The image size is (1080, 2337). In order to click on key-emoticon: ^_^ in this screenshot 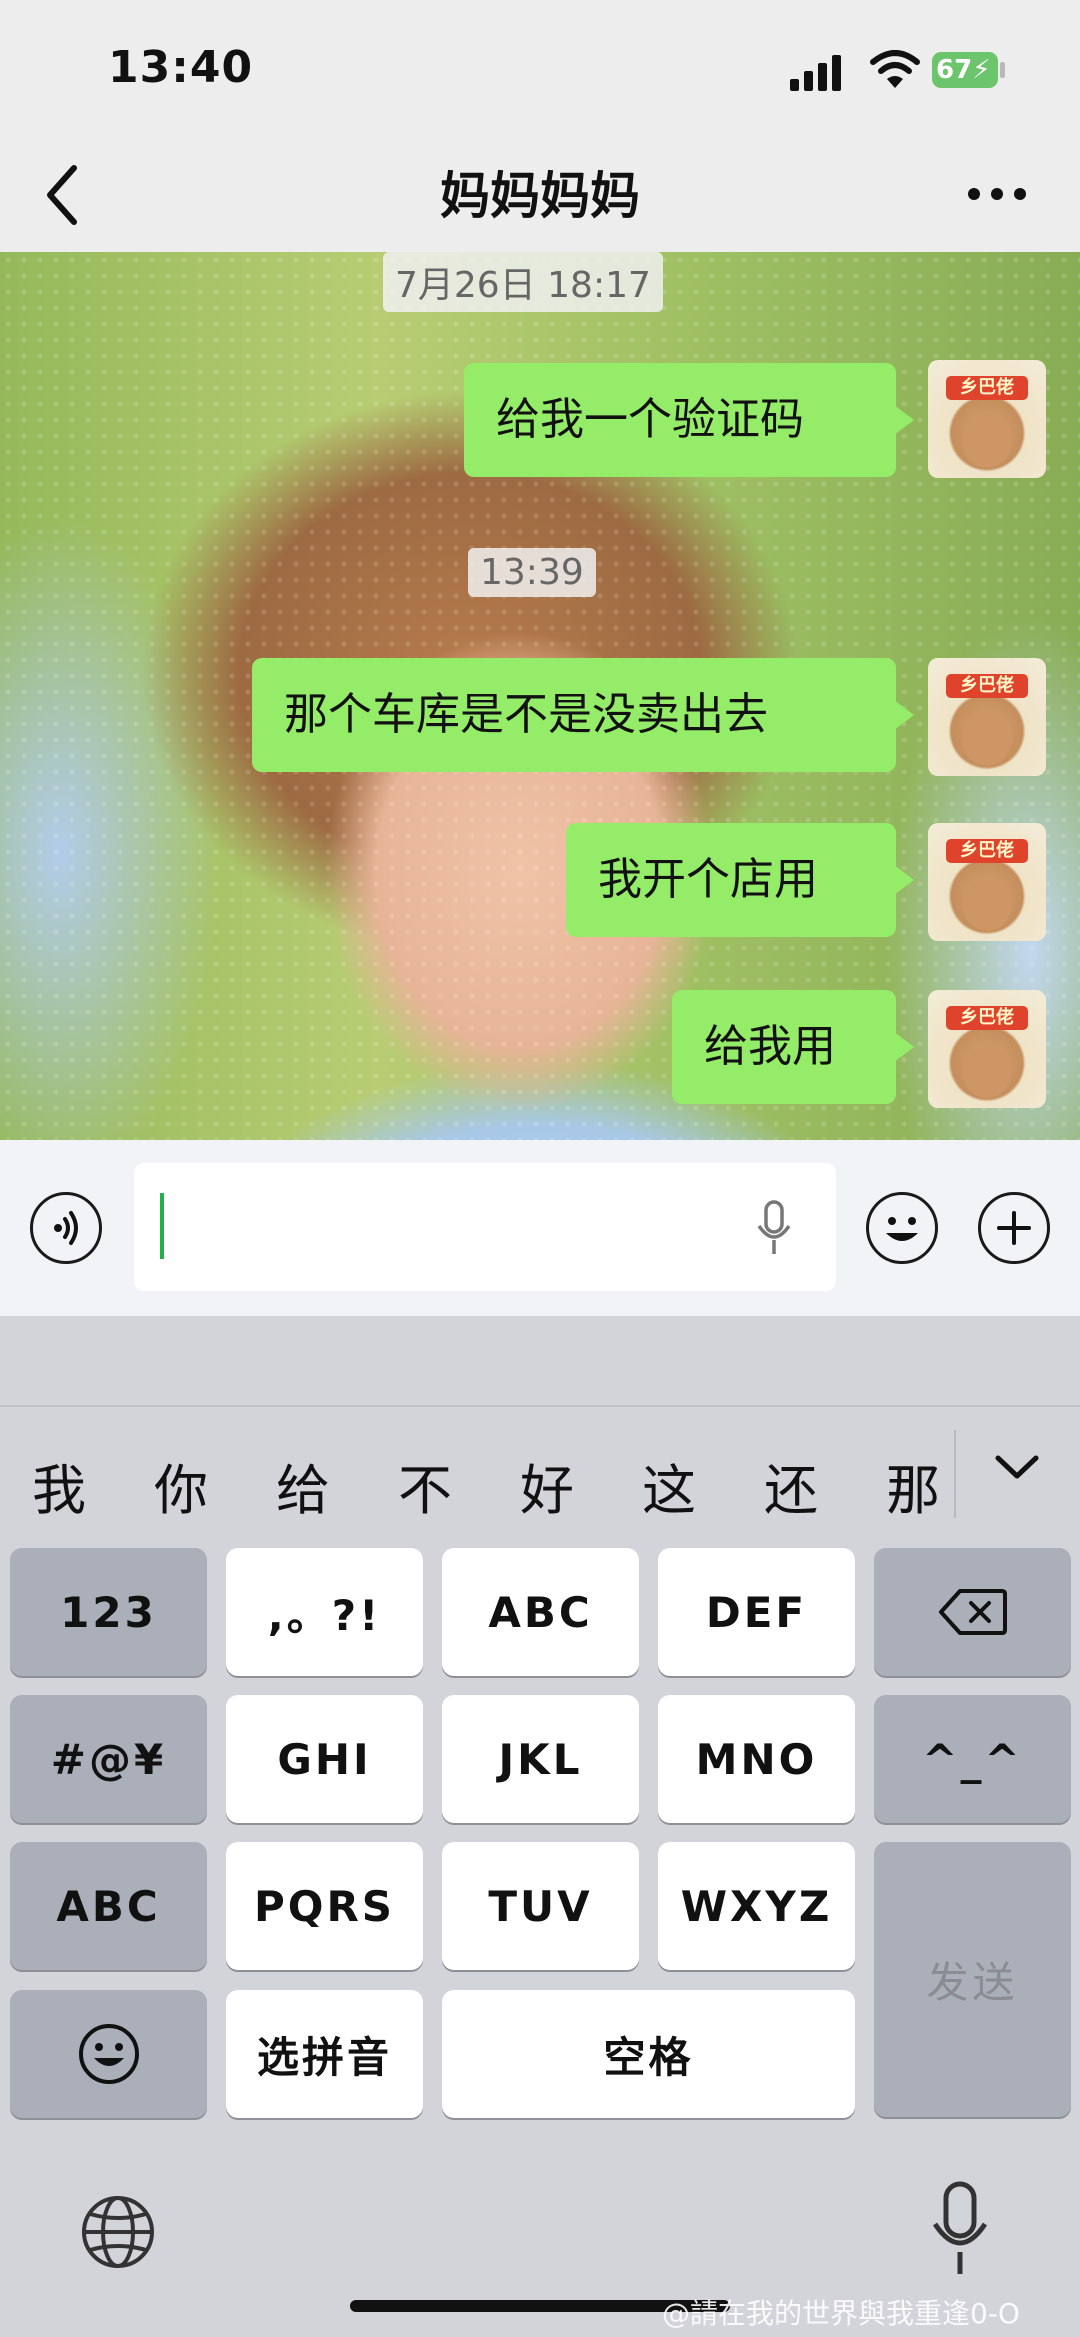, I will do `click(972, 1759)`.